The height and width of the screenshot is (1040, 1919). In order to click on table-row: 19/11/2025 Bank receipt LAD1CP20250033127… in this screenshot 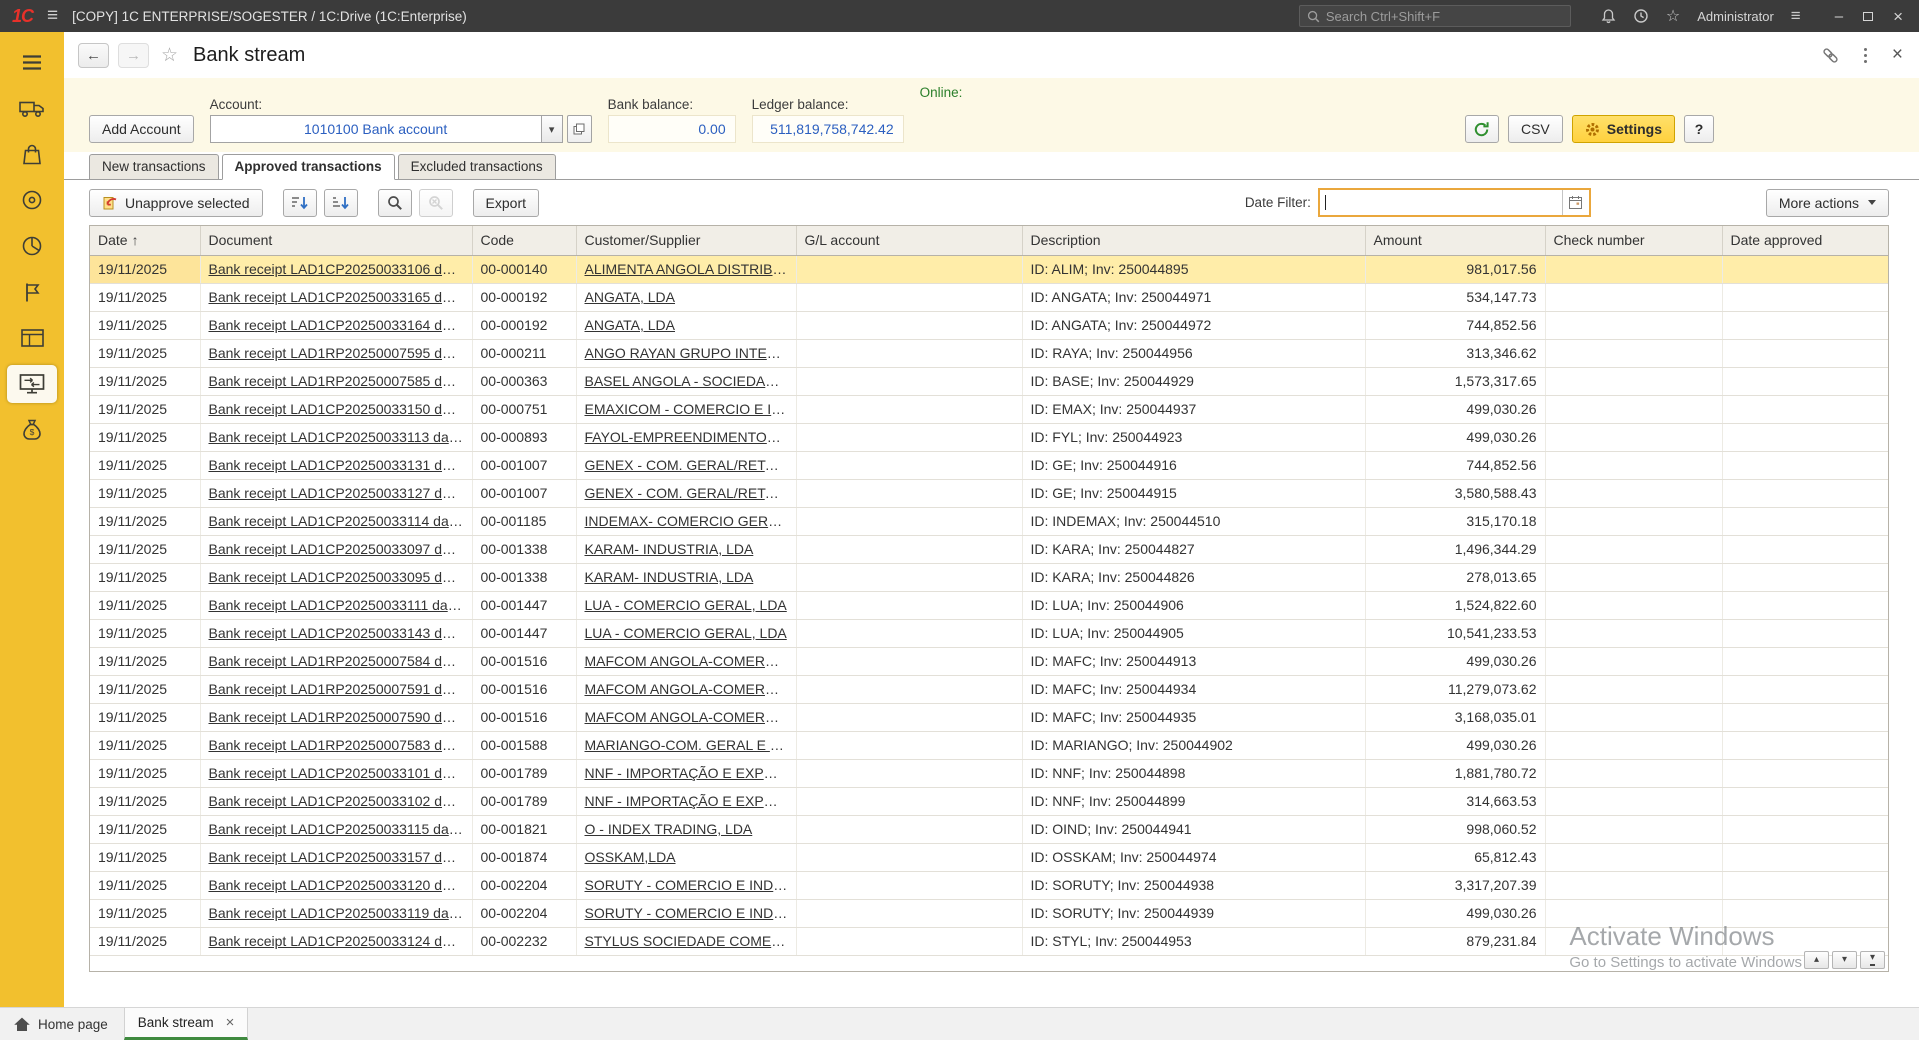, I will do `click(989, 493)`.